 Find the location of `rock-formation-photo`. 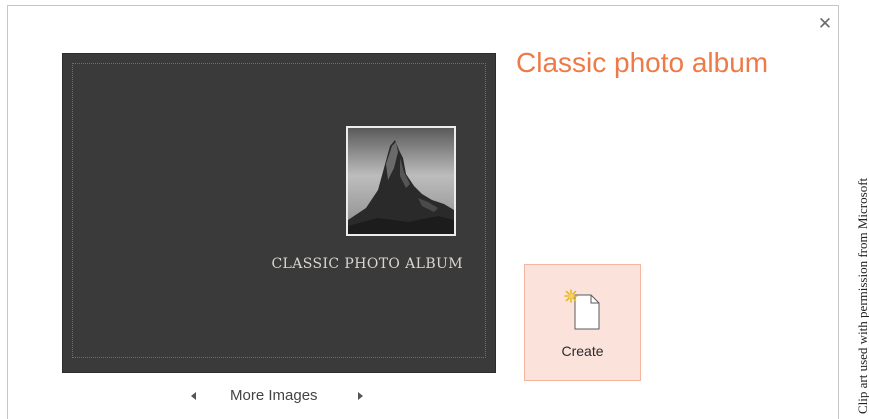

rock-formation-photo is located at coordinates (401, 181).